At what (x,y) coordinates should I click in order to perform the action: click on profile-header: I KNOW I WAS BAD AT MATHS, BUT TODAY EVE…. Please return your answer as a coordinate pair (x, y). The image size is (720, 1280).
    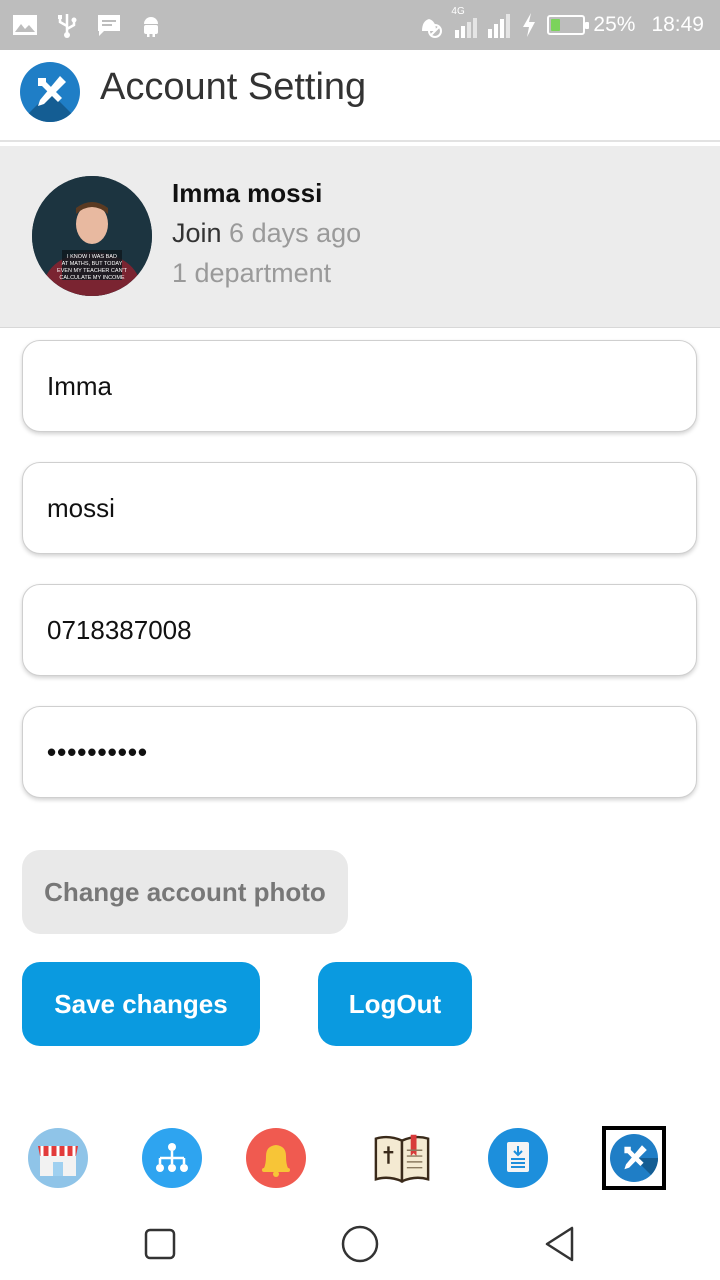
    Looking at the image, I should click on (360, 237).